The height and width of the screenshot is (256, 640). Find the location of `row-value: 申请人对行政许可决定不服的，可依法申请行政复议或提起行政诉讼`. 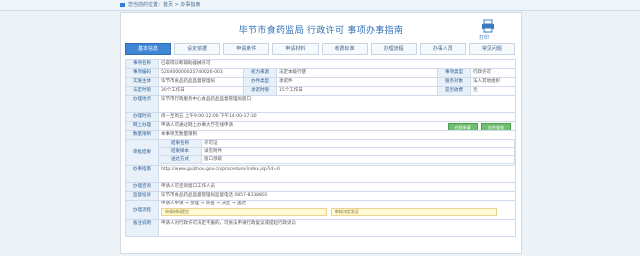

row-value: 申请人对行政许可决定不服的，可依法申请行政复议或提起行政诉讼 is located at coordinates (337, 228).